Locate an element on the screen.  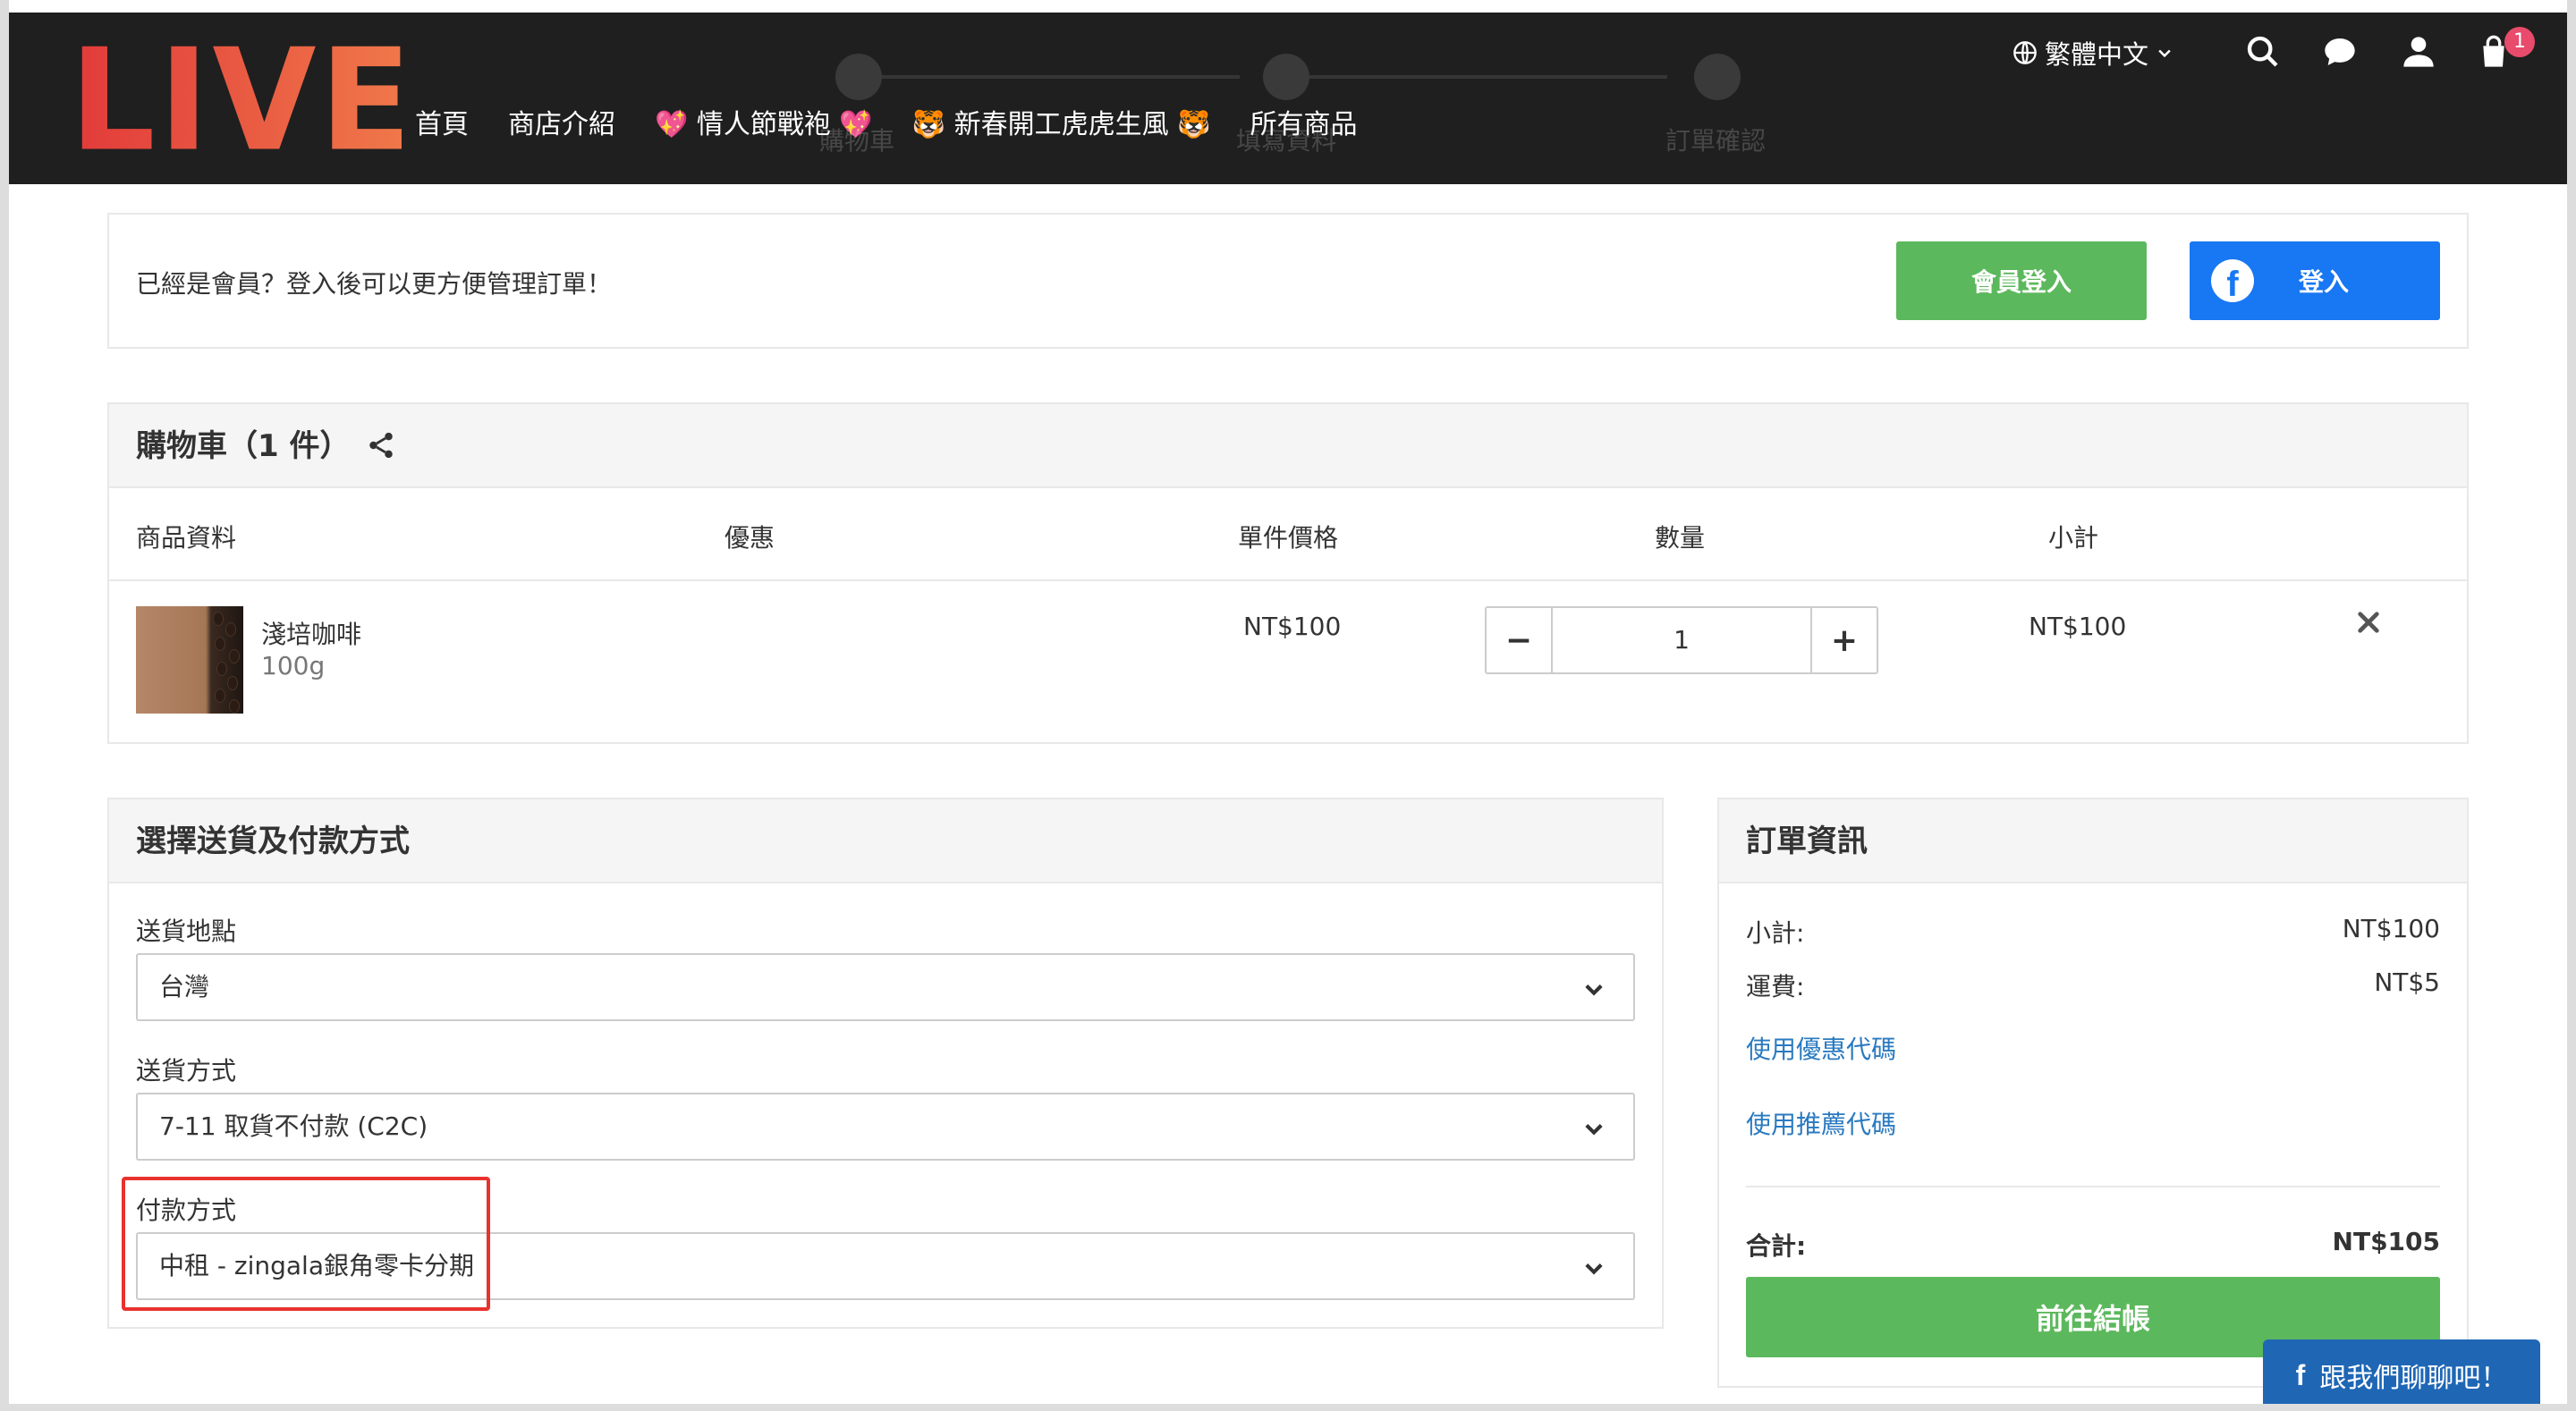
nav-home: 首頁 is located at coordinates (442, 122).